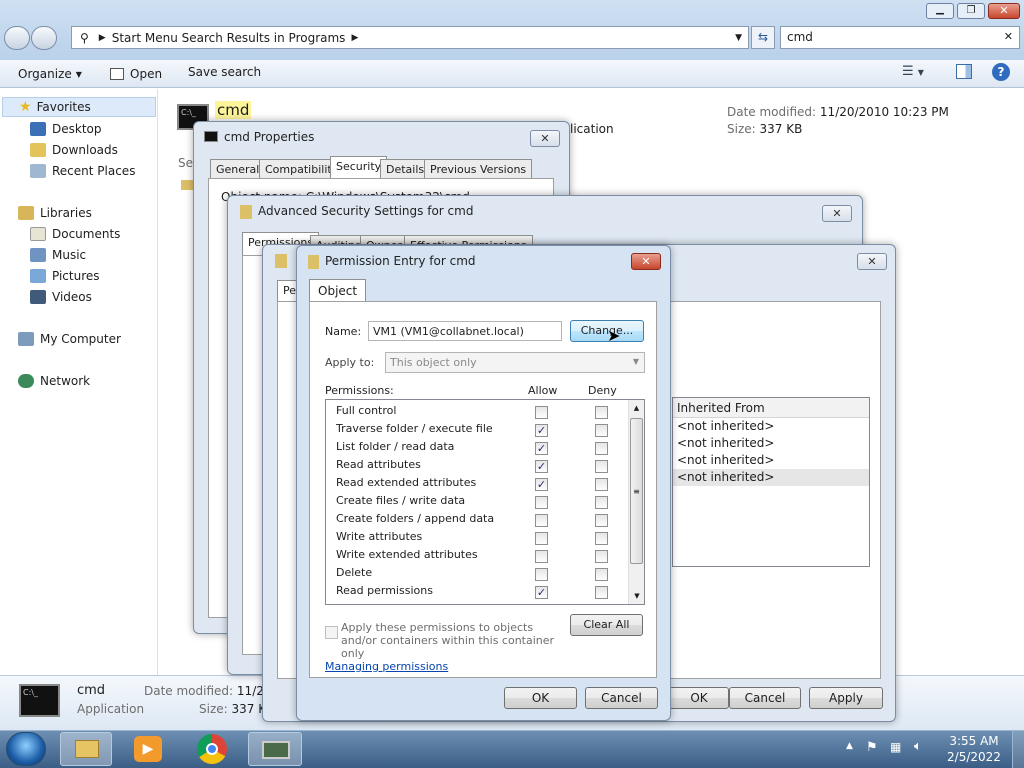 This screenshot has width=1024, height=768. I want to click on tab-security: Security, so click(359, 167).